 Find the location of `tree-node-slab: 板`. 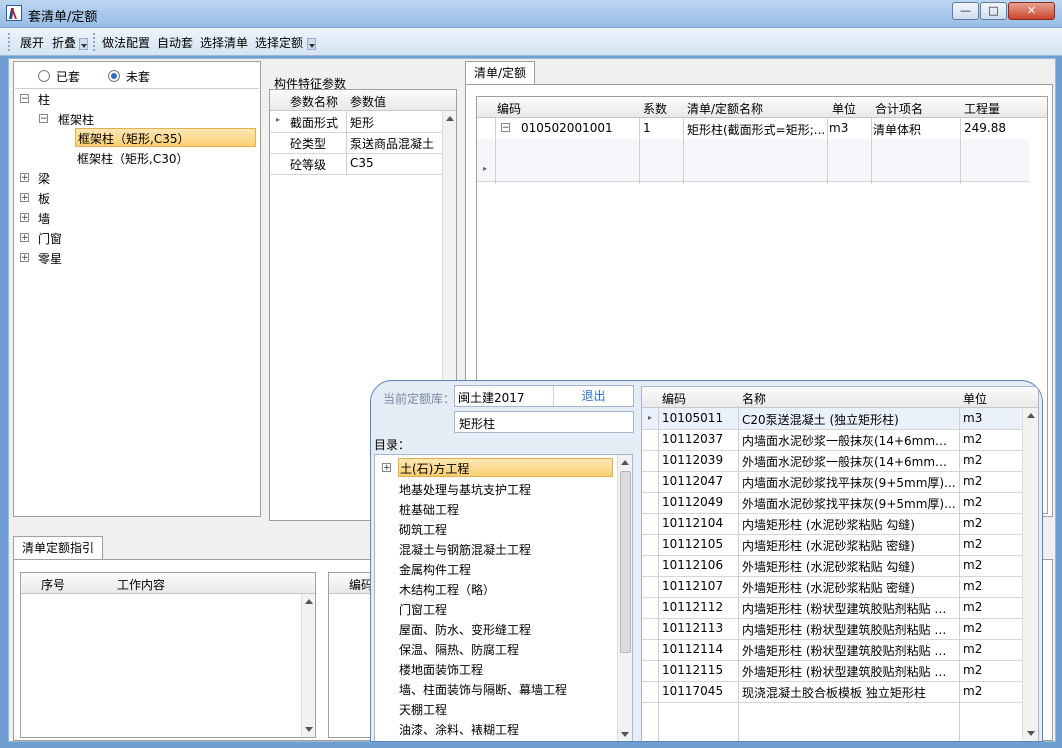

tree-node-slab: 板 is located at coordinates (44, 198).